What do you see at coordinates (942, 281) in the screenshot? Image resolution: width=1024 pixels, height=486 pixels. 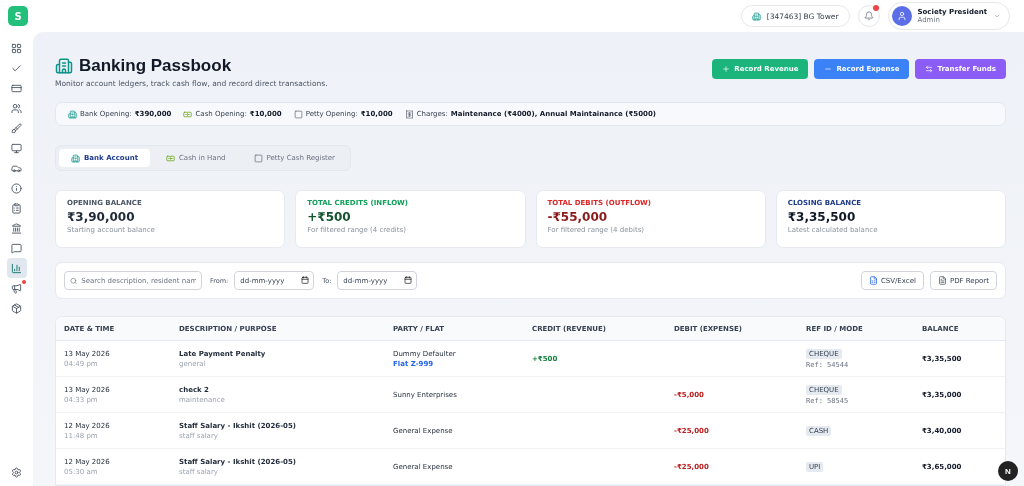 I see `document-icon` at bounding box center [942, 281].